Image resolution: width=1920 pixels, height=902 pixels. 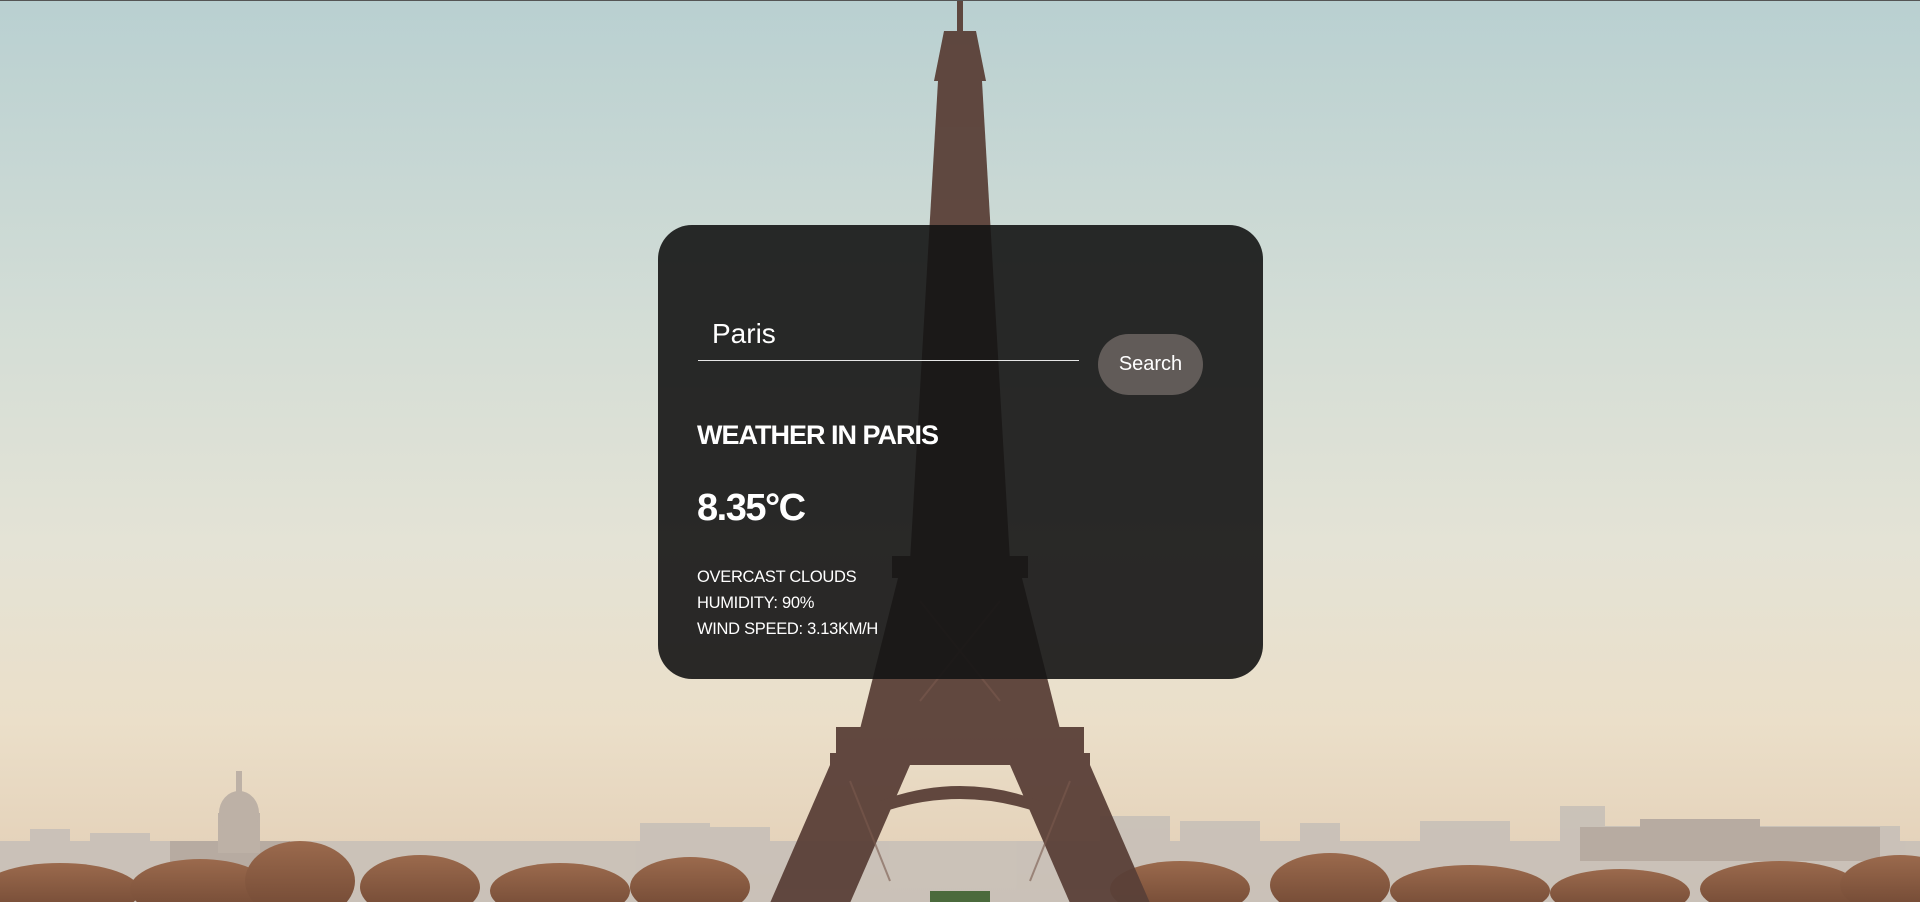 What do you see at coordinates (1150, 364) in the screenshot?
I see `search-button: Search` at bounding box center [1150, 364].